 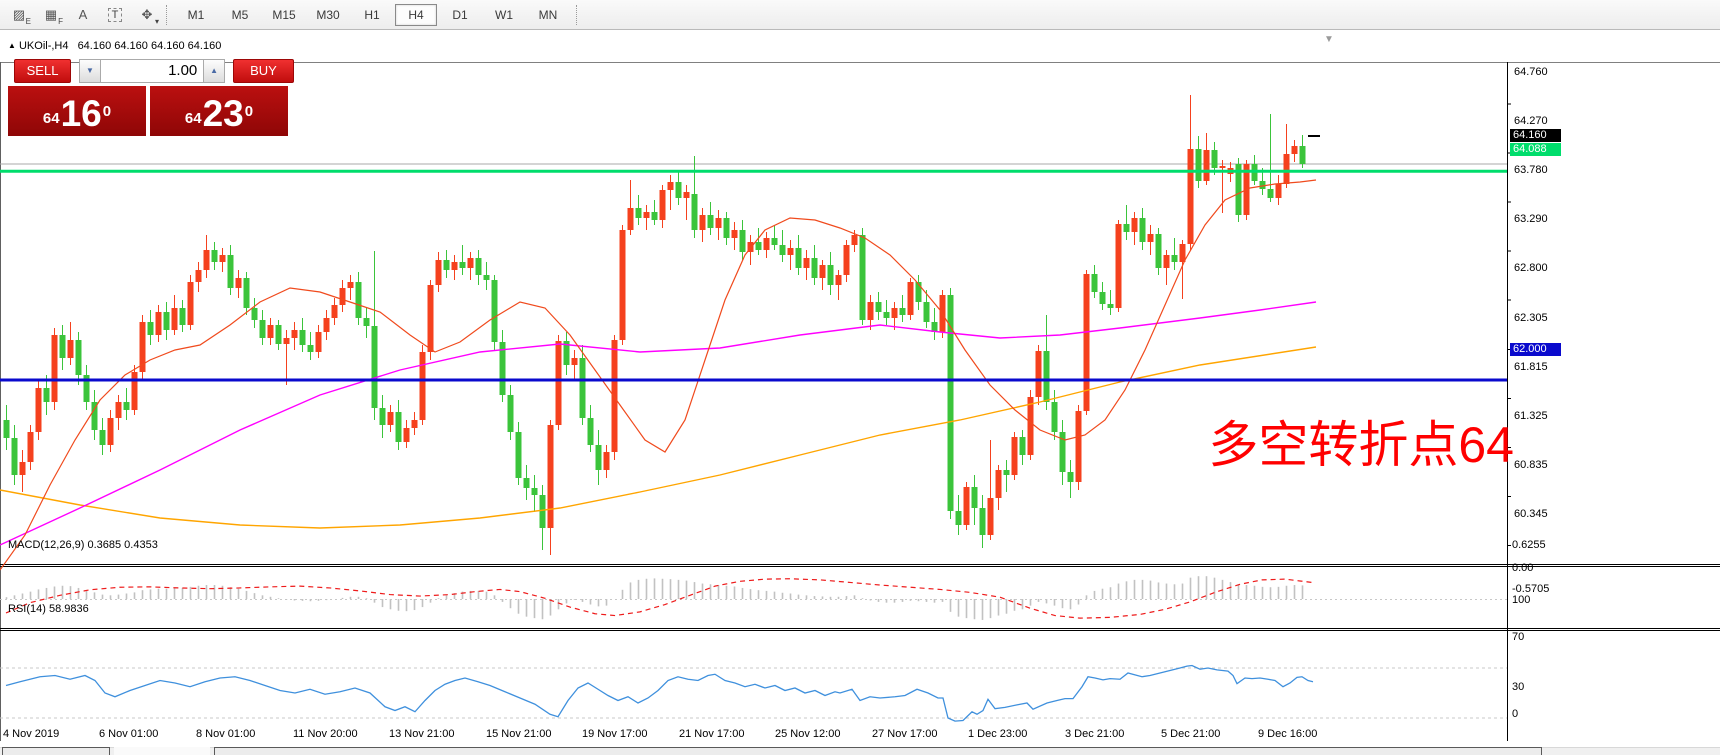 I want to click on time-axis-label: 6 Nov 01:00, so click(x=129, y=734).